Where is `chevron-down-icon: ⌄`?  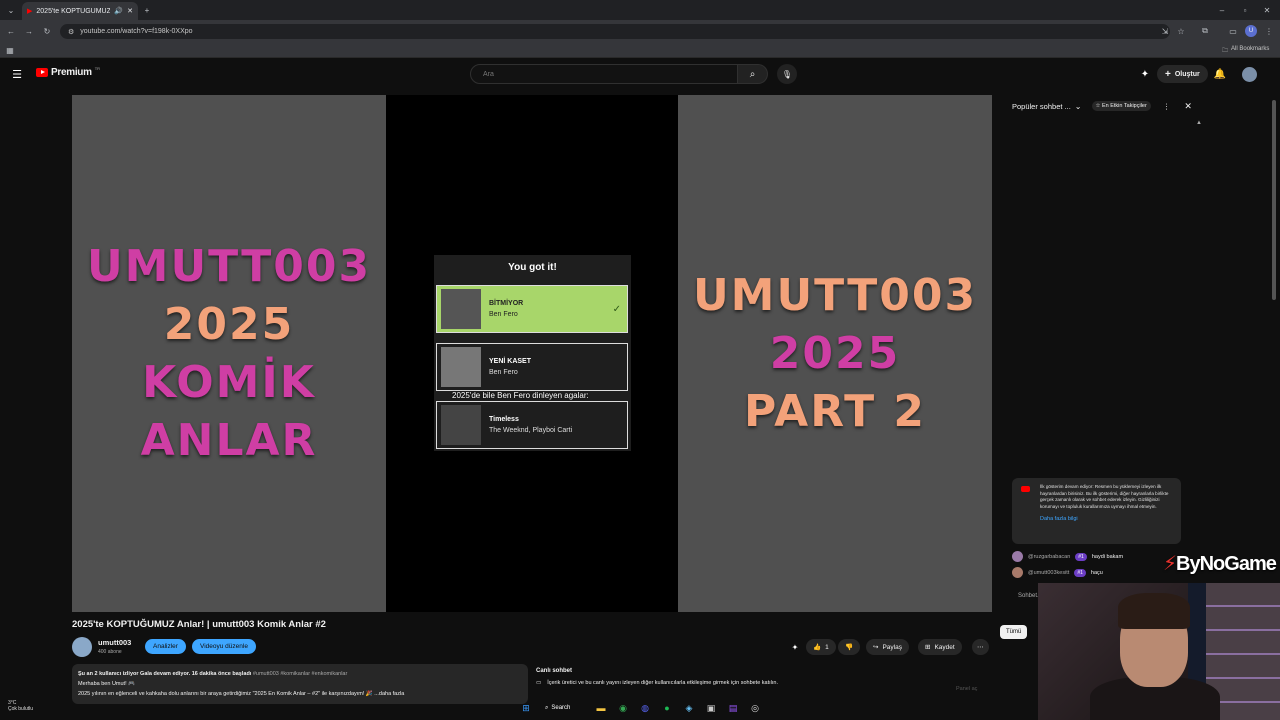 chevron-down-icon: ⌄ is located at coordinates (1078, 106).